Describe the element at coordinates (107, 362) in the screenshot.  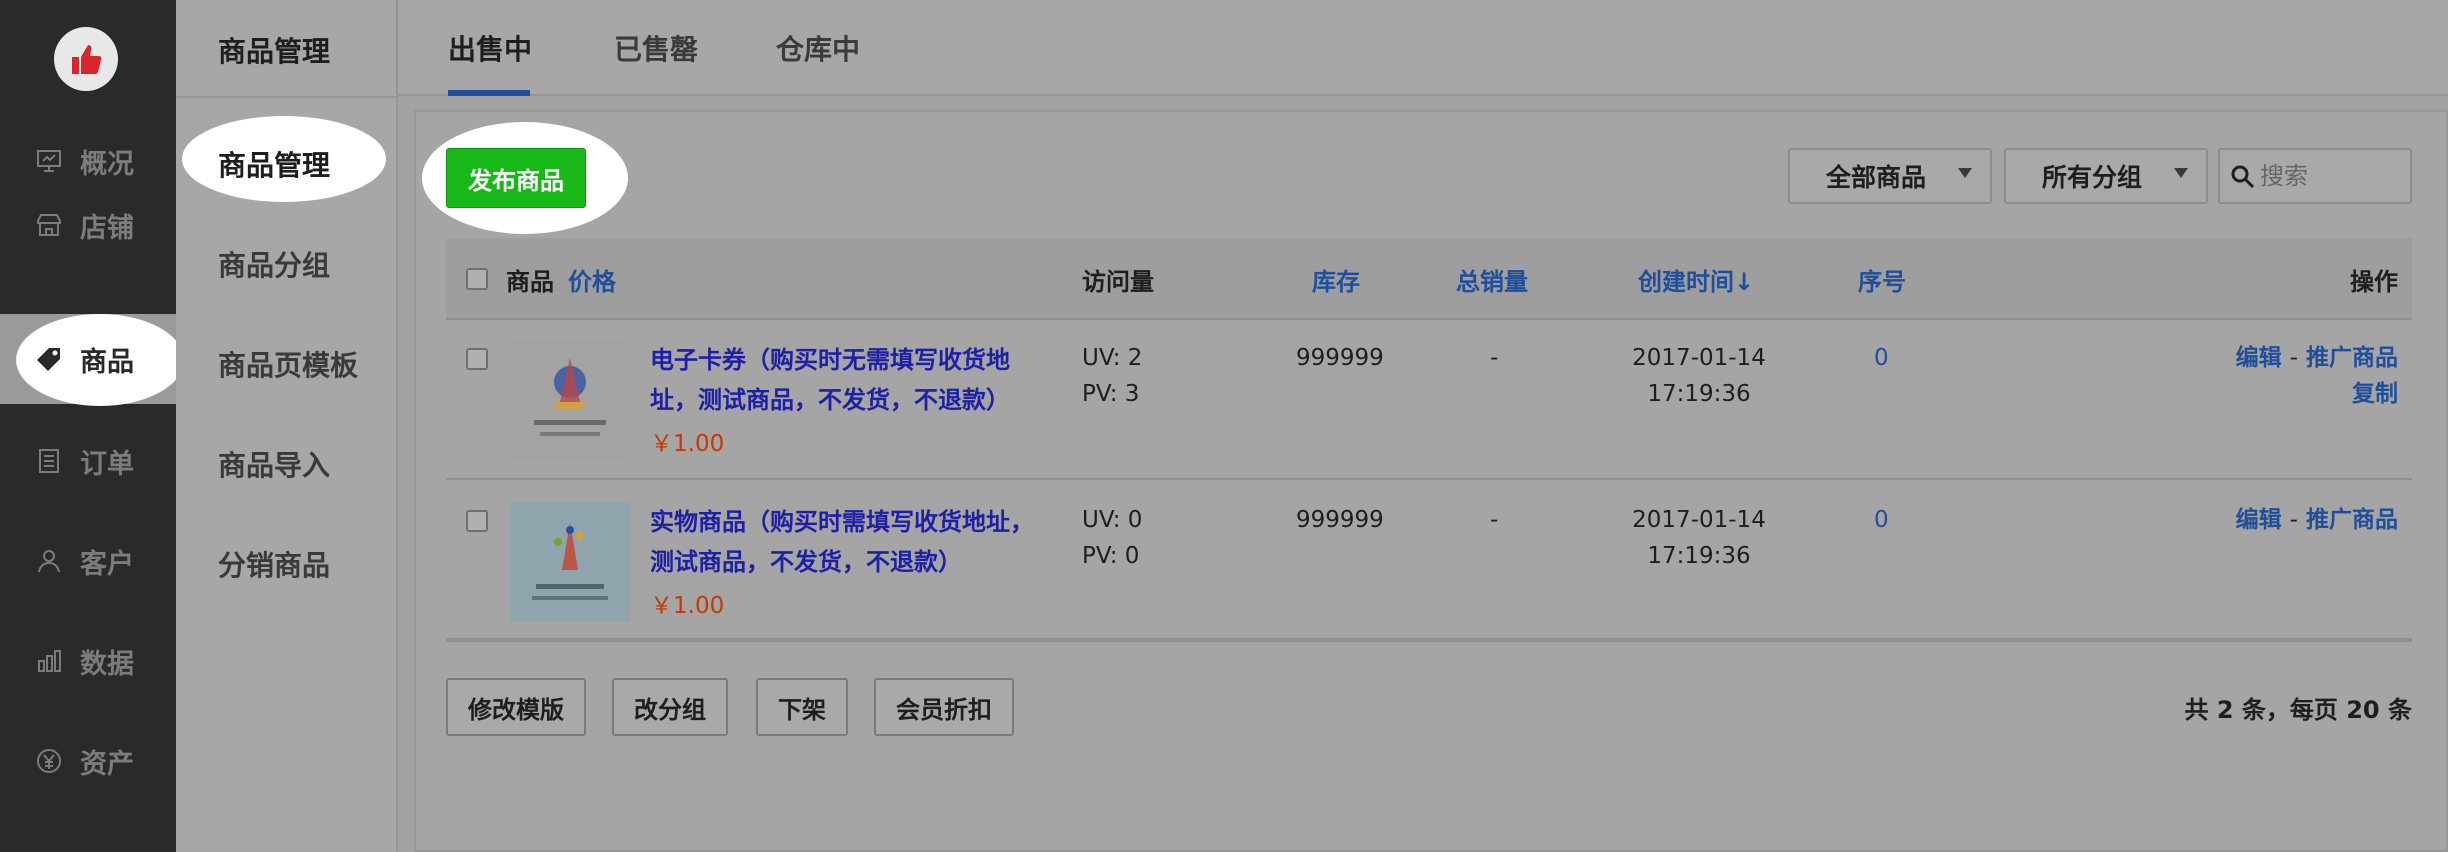
I see `nav-label: 商品` at that location.